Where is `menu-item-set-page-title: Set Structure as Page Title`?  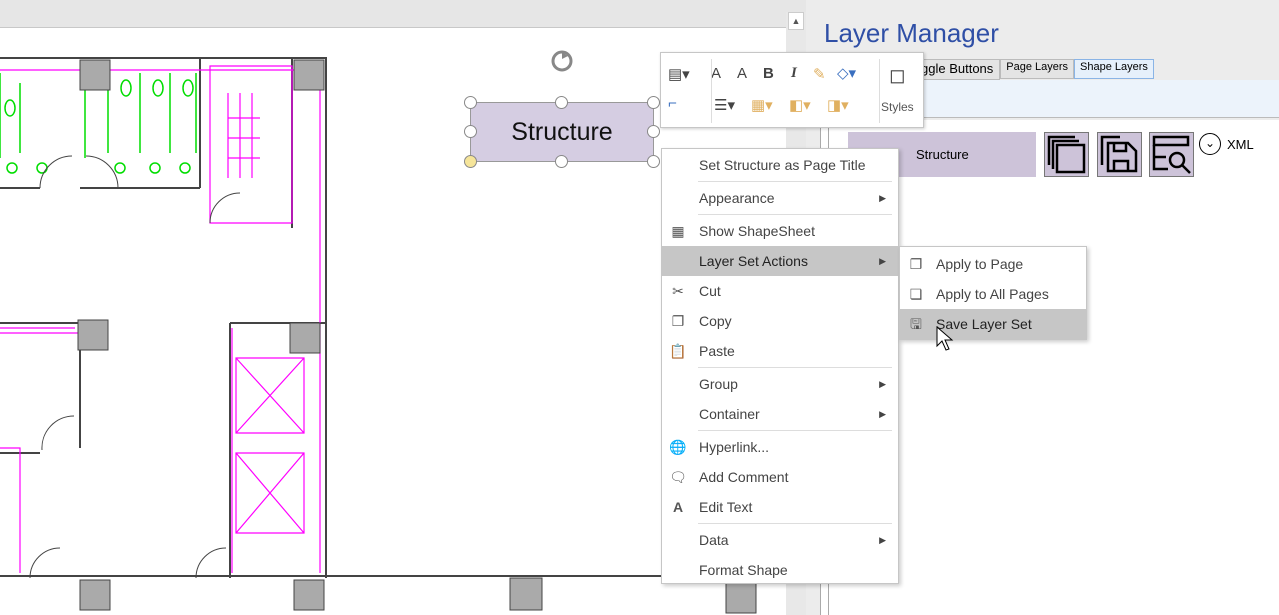
menu-item-set-page-title: Set Structure as Page Title is located at coordinates (780, 165).